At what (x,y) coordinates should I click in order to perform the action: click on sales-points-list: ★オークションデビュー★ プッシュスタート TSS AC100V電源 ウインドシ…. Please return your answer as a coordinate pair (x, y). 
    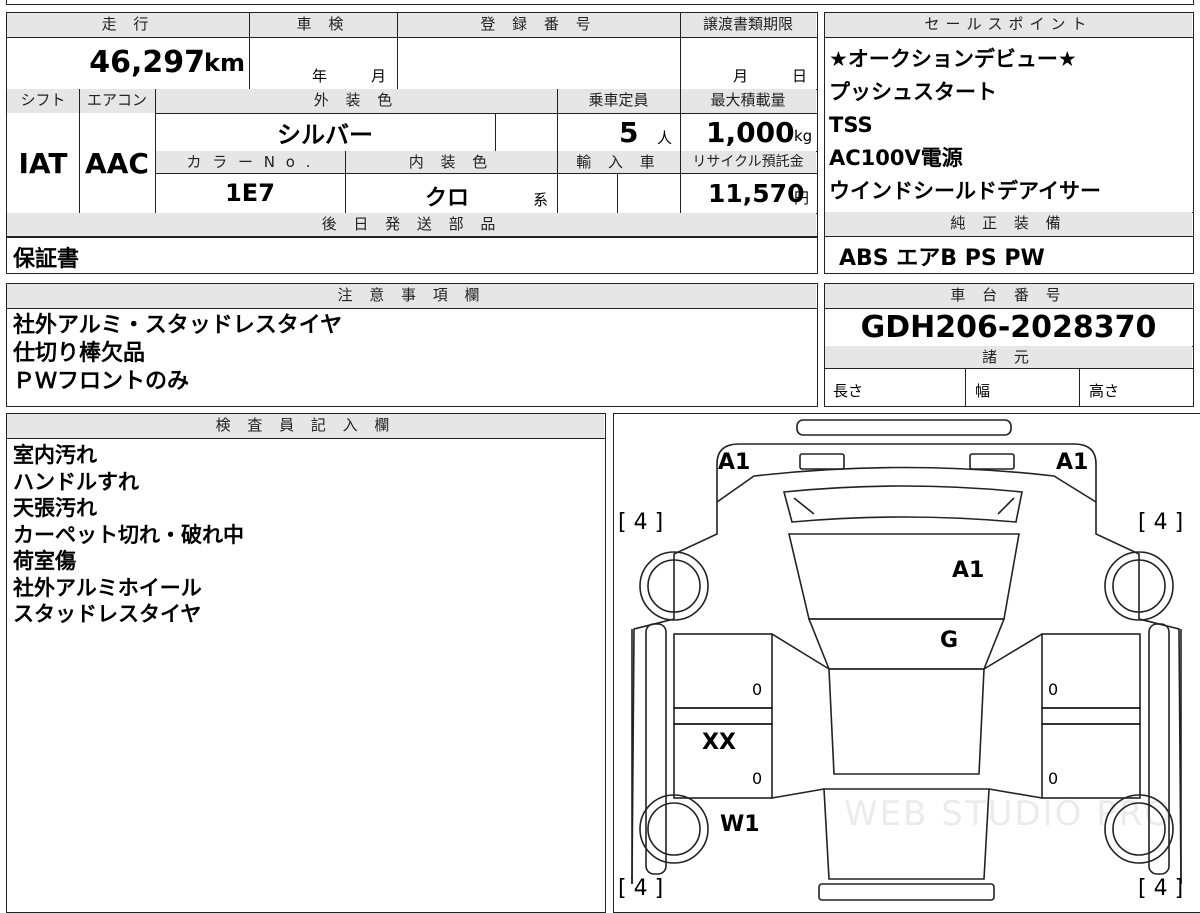
    Looking at the image, I should click on (965, 125).